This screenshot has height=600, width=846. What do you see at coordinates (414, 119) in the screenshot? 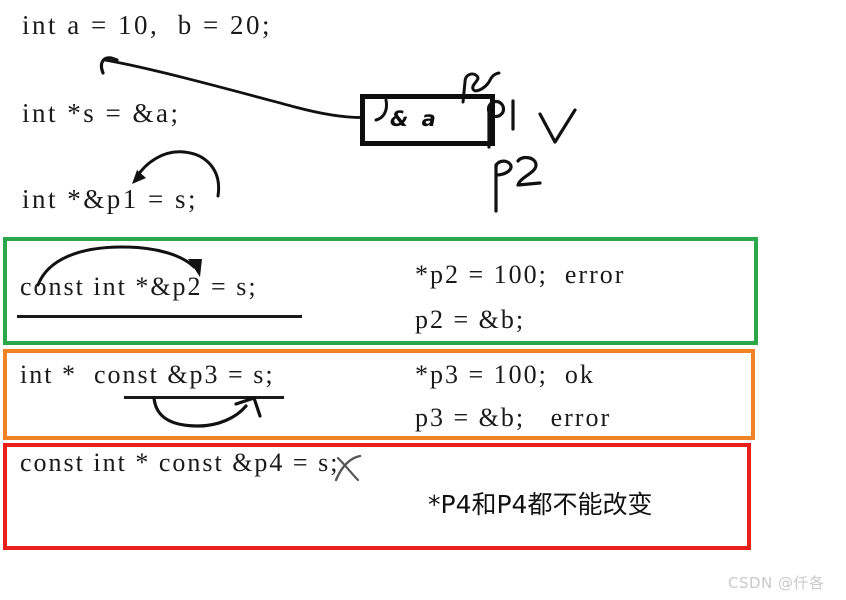
I see `memory-cell-label: & a` at bounding box center [414, 119].